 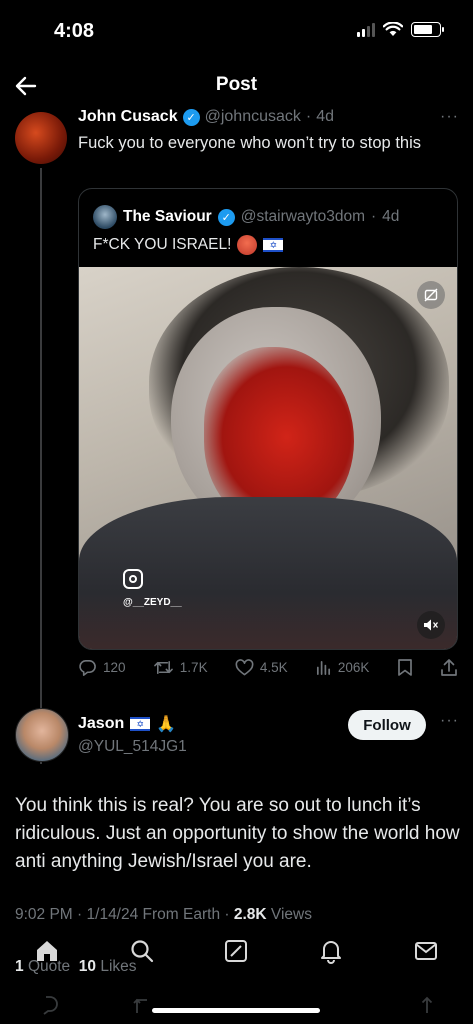 I want to click on quote-age: 4d, so click(x=391, y=216).